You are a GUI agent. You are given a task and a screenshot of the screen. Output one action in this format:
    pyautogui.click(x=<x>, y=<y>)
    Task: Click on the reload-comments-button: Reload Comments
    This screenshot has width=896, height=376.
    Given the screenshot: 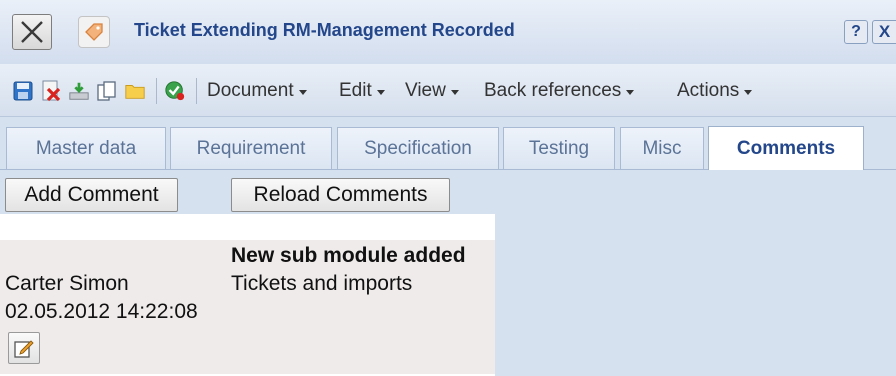 What is the action you would take?
    pyautogui.click(x=340, y=195)
    